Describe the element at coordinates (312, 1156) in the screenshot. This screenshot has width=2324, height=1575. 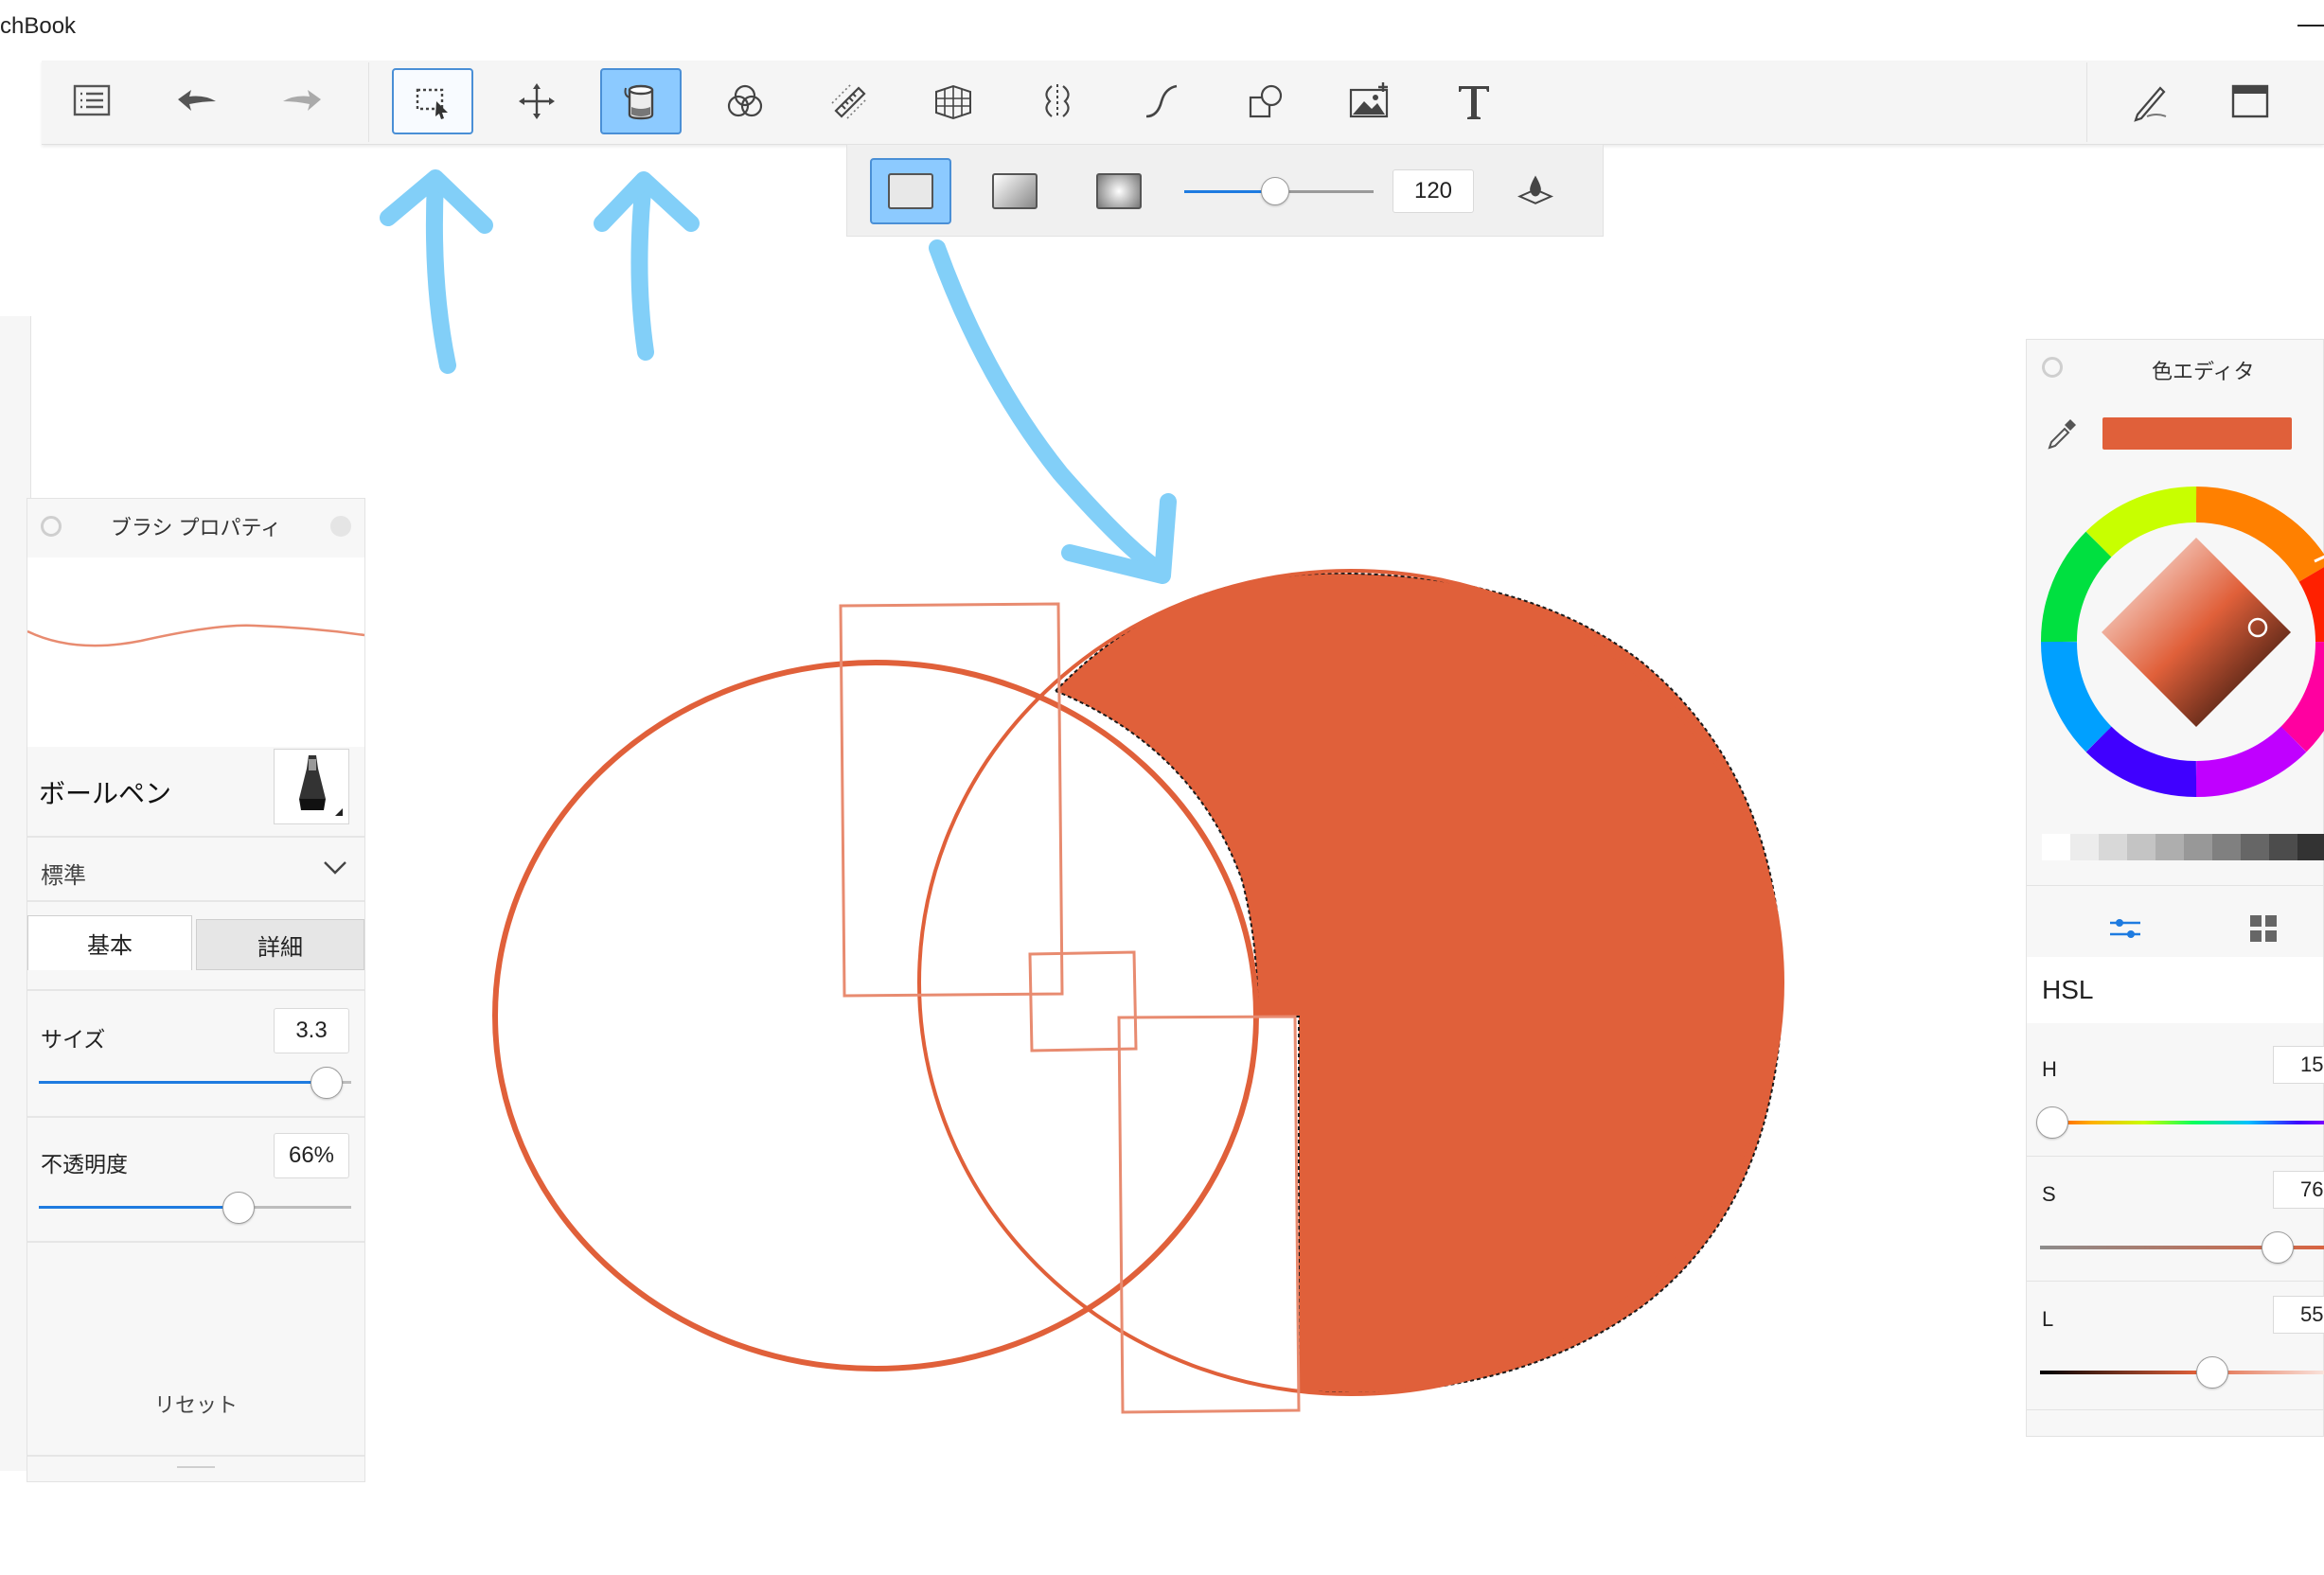
I see `opacity-value-field: 66%` at that location.